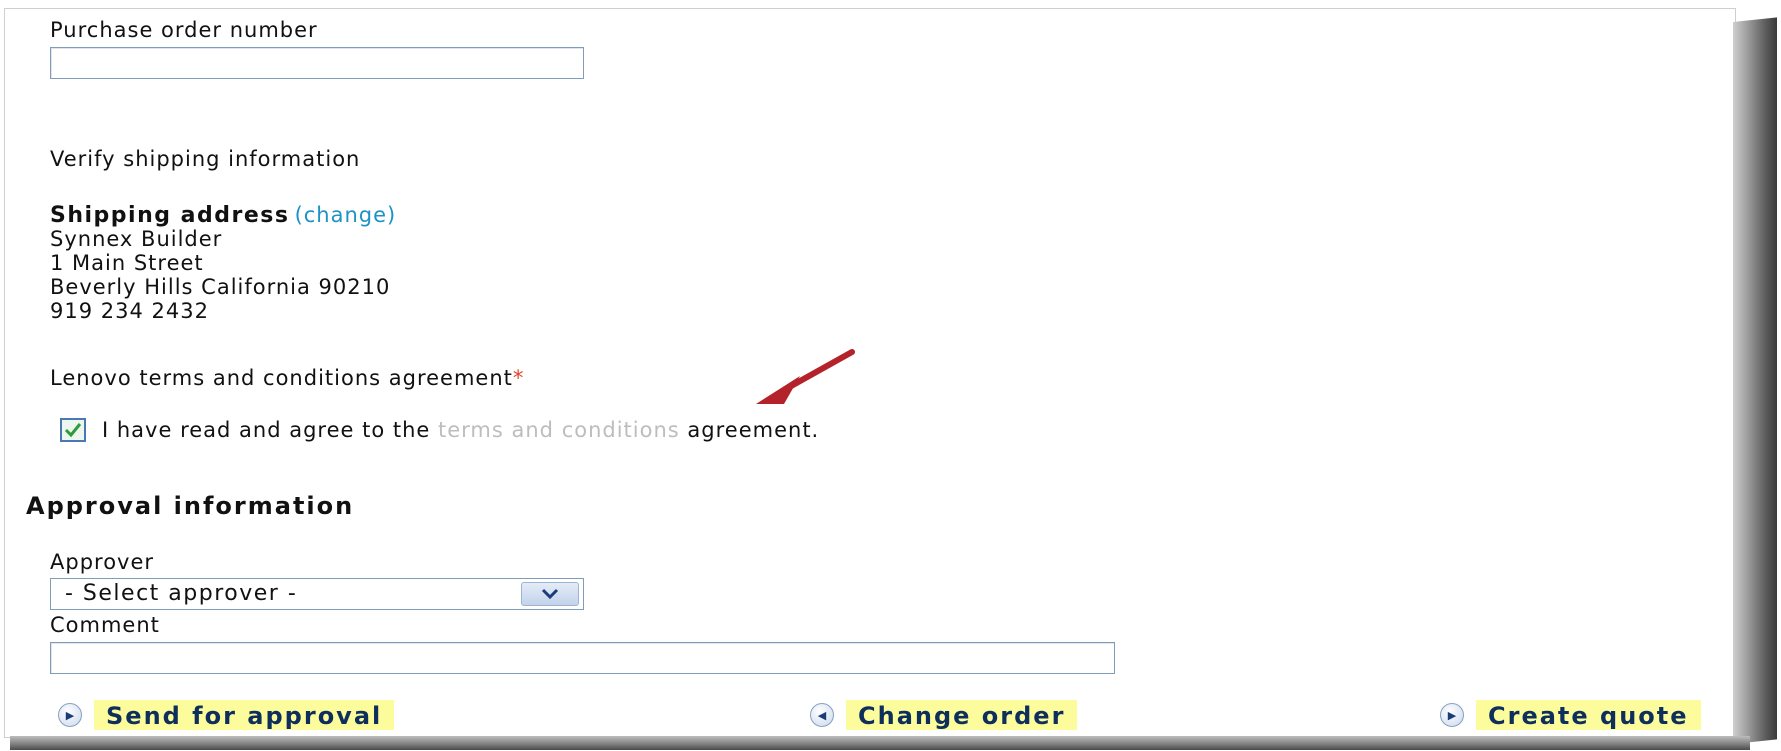 The width and height of the screenshot is (1781, 751). I want to click on terms-heading-text: Lenovo terms and conditions agreement, so click(281, 378).